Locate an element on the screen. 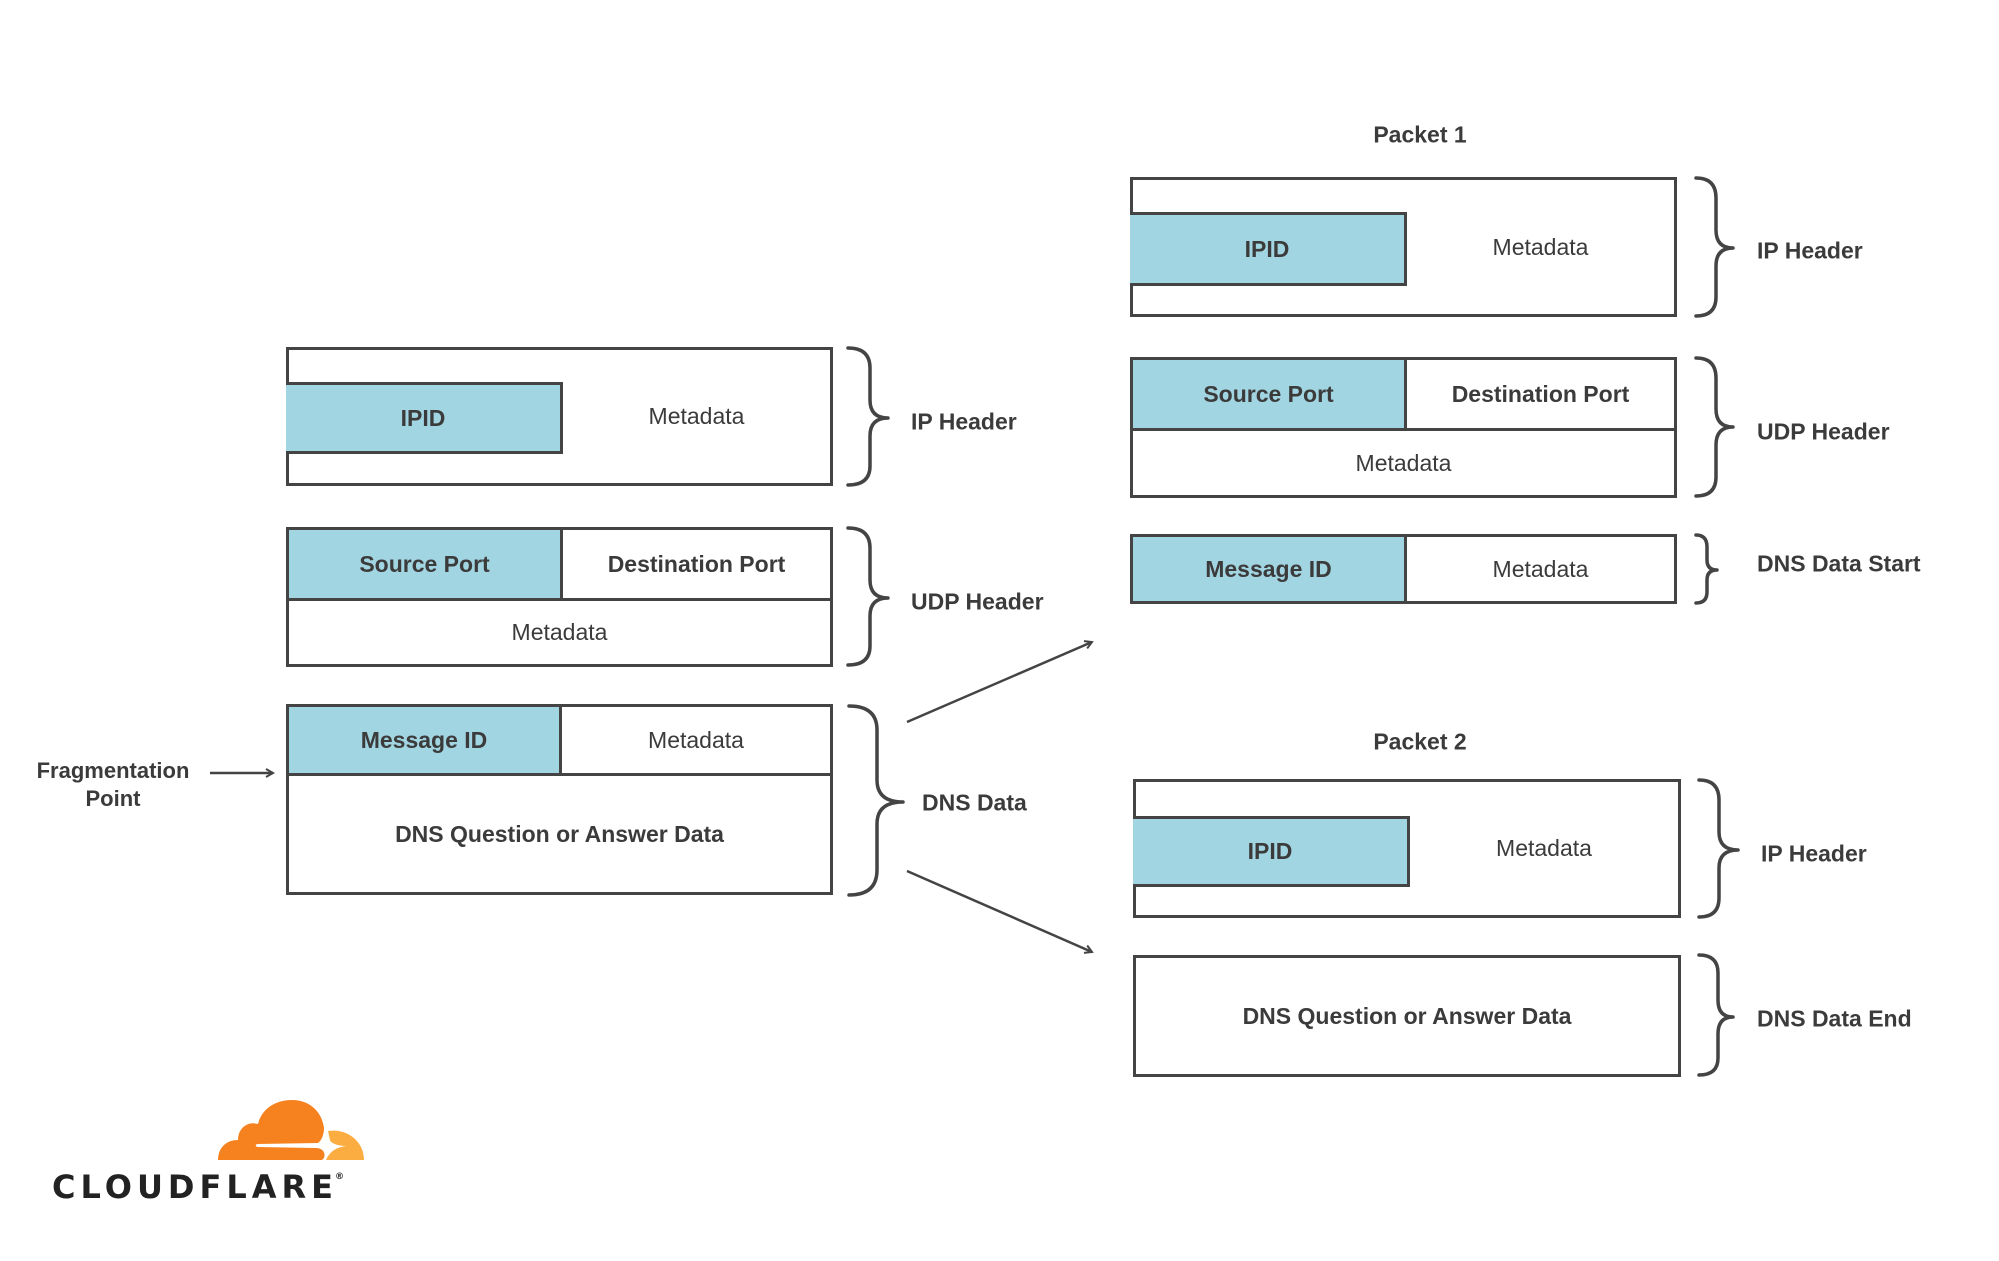 The height and width of the screenshot is (1261, 1999). packet1-ip-header-brace-icon is located at coordinates (1714, 247).